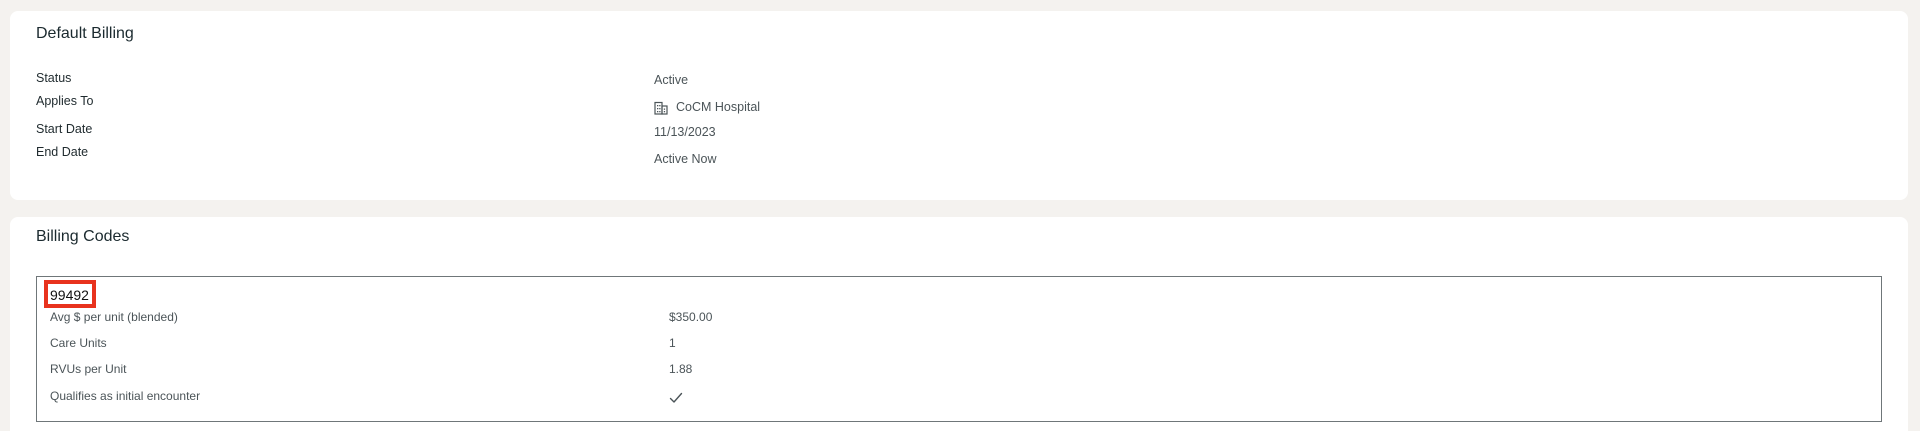 The image size is (1920, 431). I want to click on initial-encounter-label: Qualifies as initial encounter, so click(125, 396).